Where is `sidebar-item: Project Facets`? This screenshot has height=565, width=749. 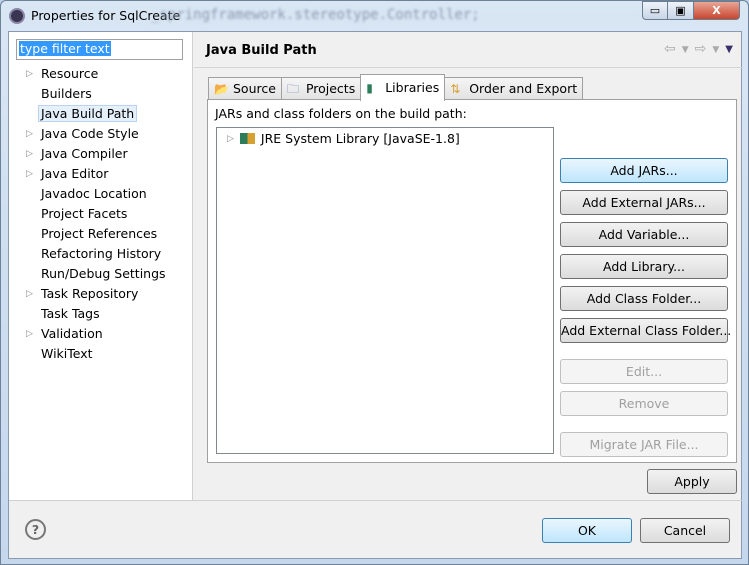 sidebar-item: Project Facets is located at coordinates (101, 214).